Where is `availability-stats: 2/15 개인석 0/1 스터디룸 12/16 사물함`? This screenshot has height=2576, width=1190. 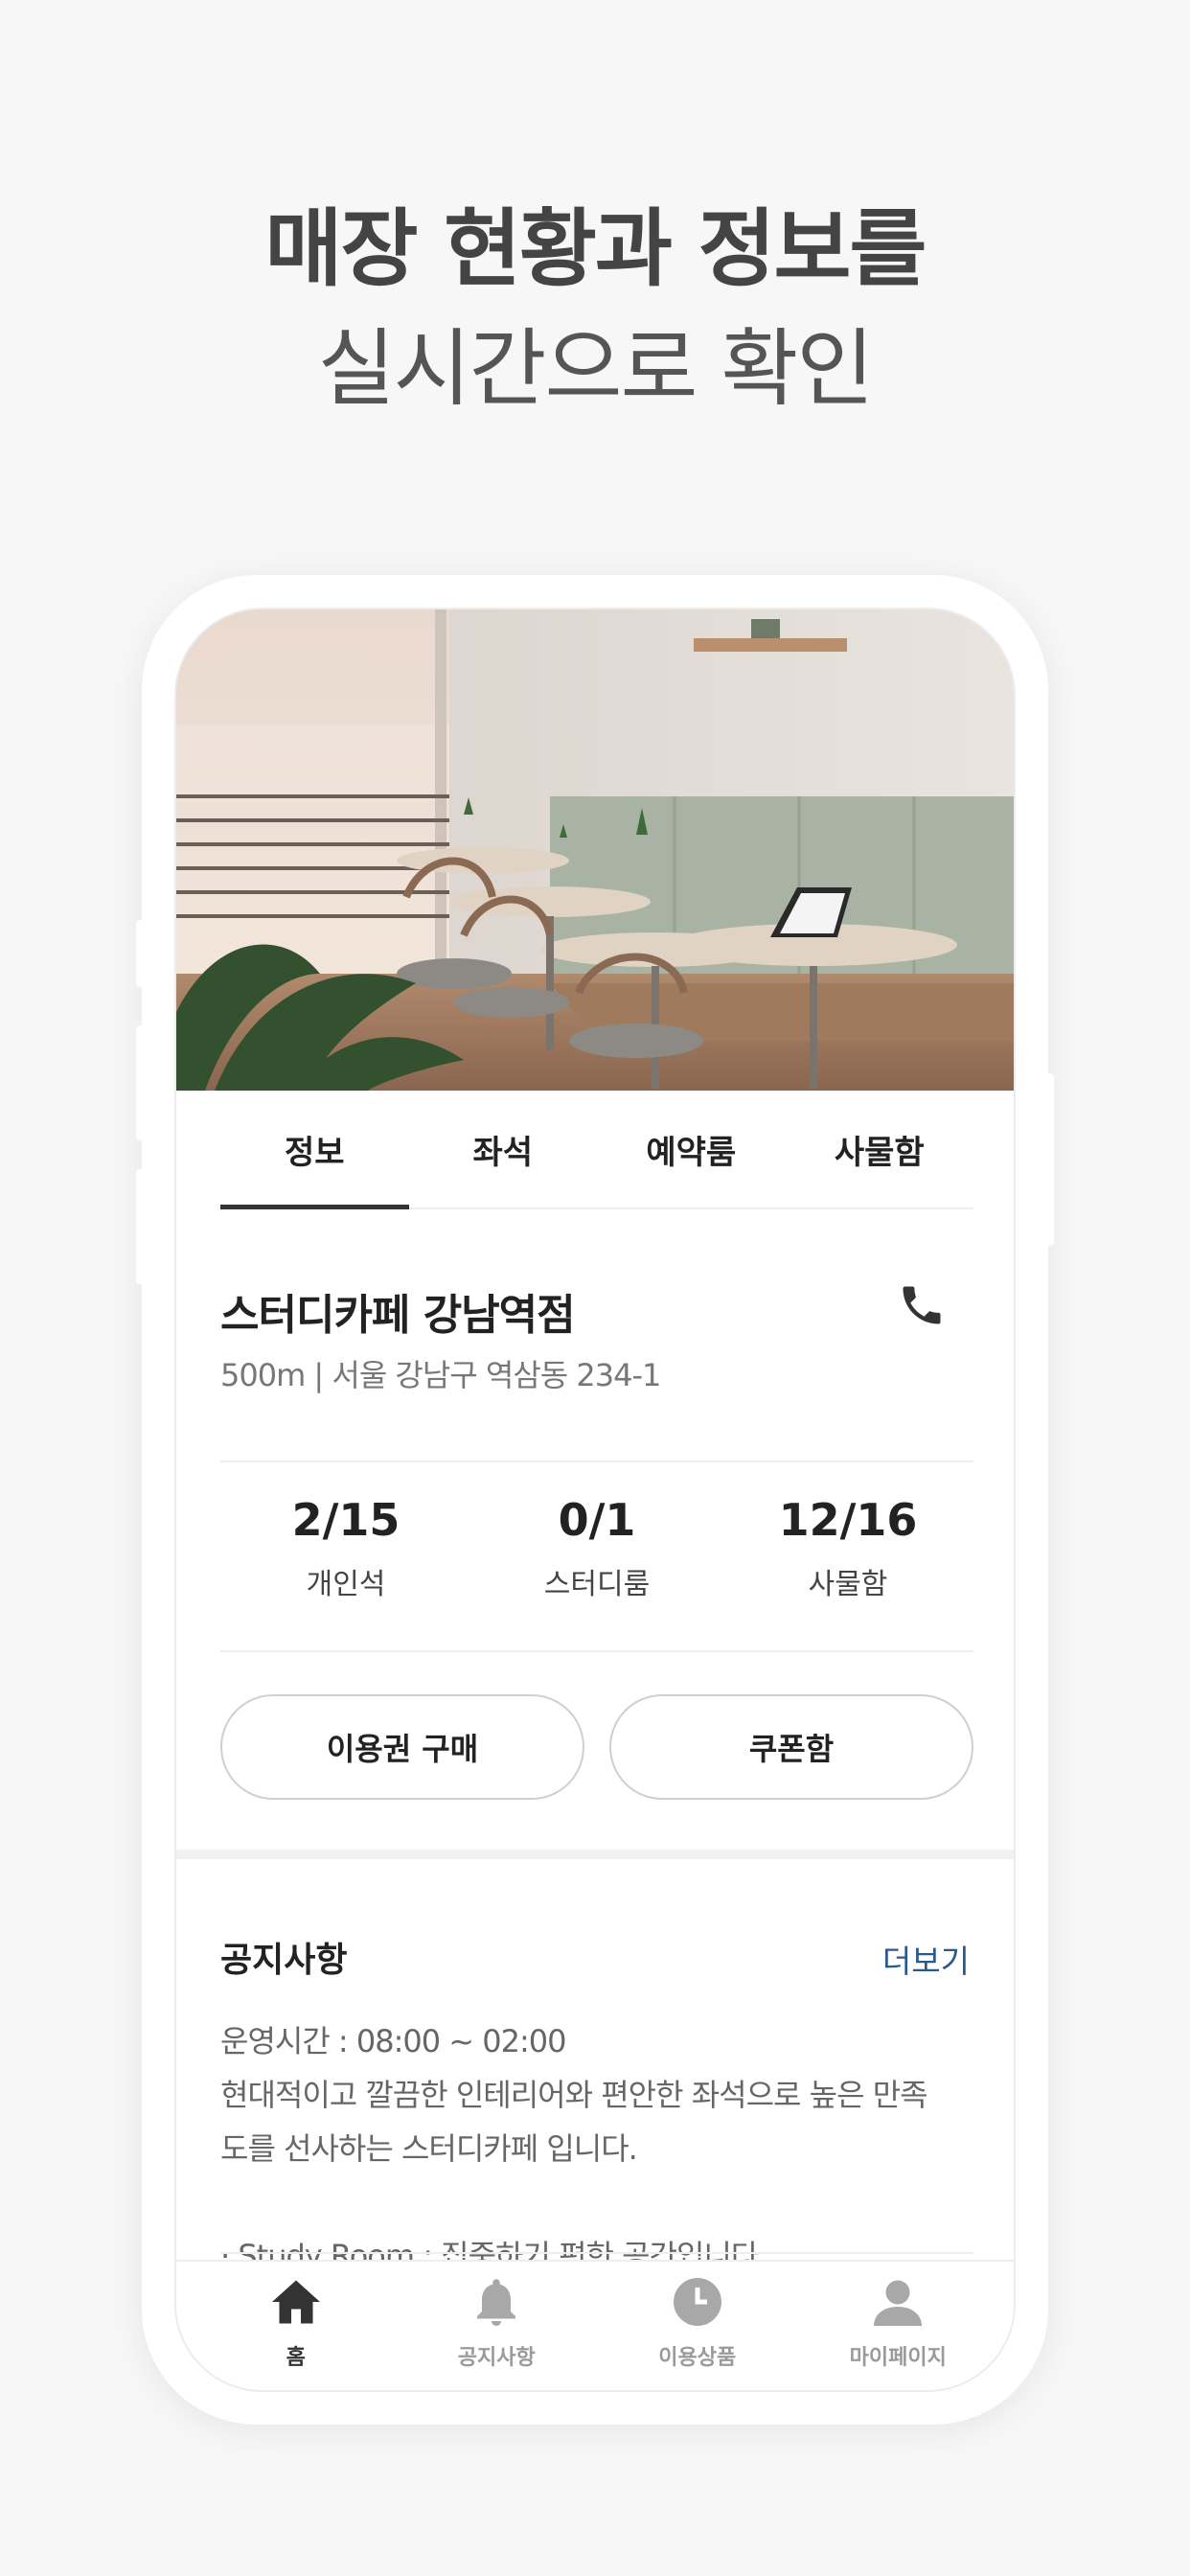 availability-stats: 2/15 개인석 0/1 스터디룸 12/16 사물함 is located at coordinates (596, 1546).